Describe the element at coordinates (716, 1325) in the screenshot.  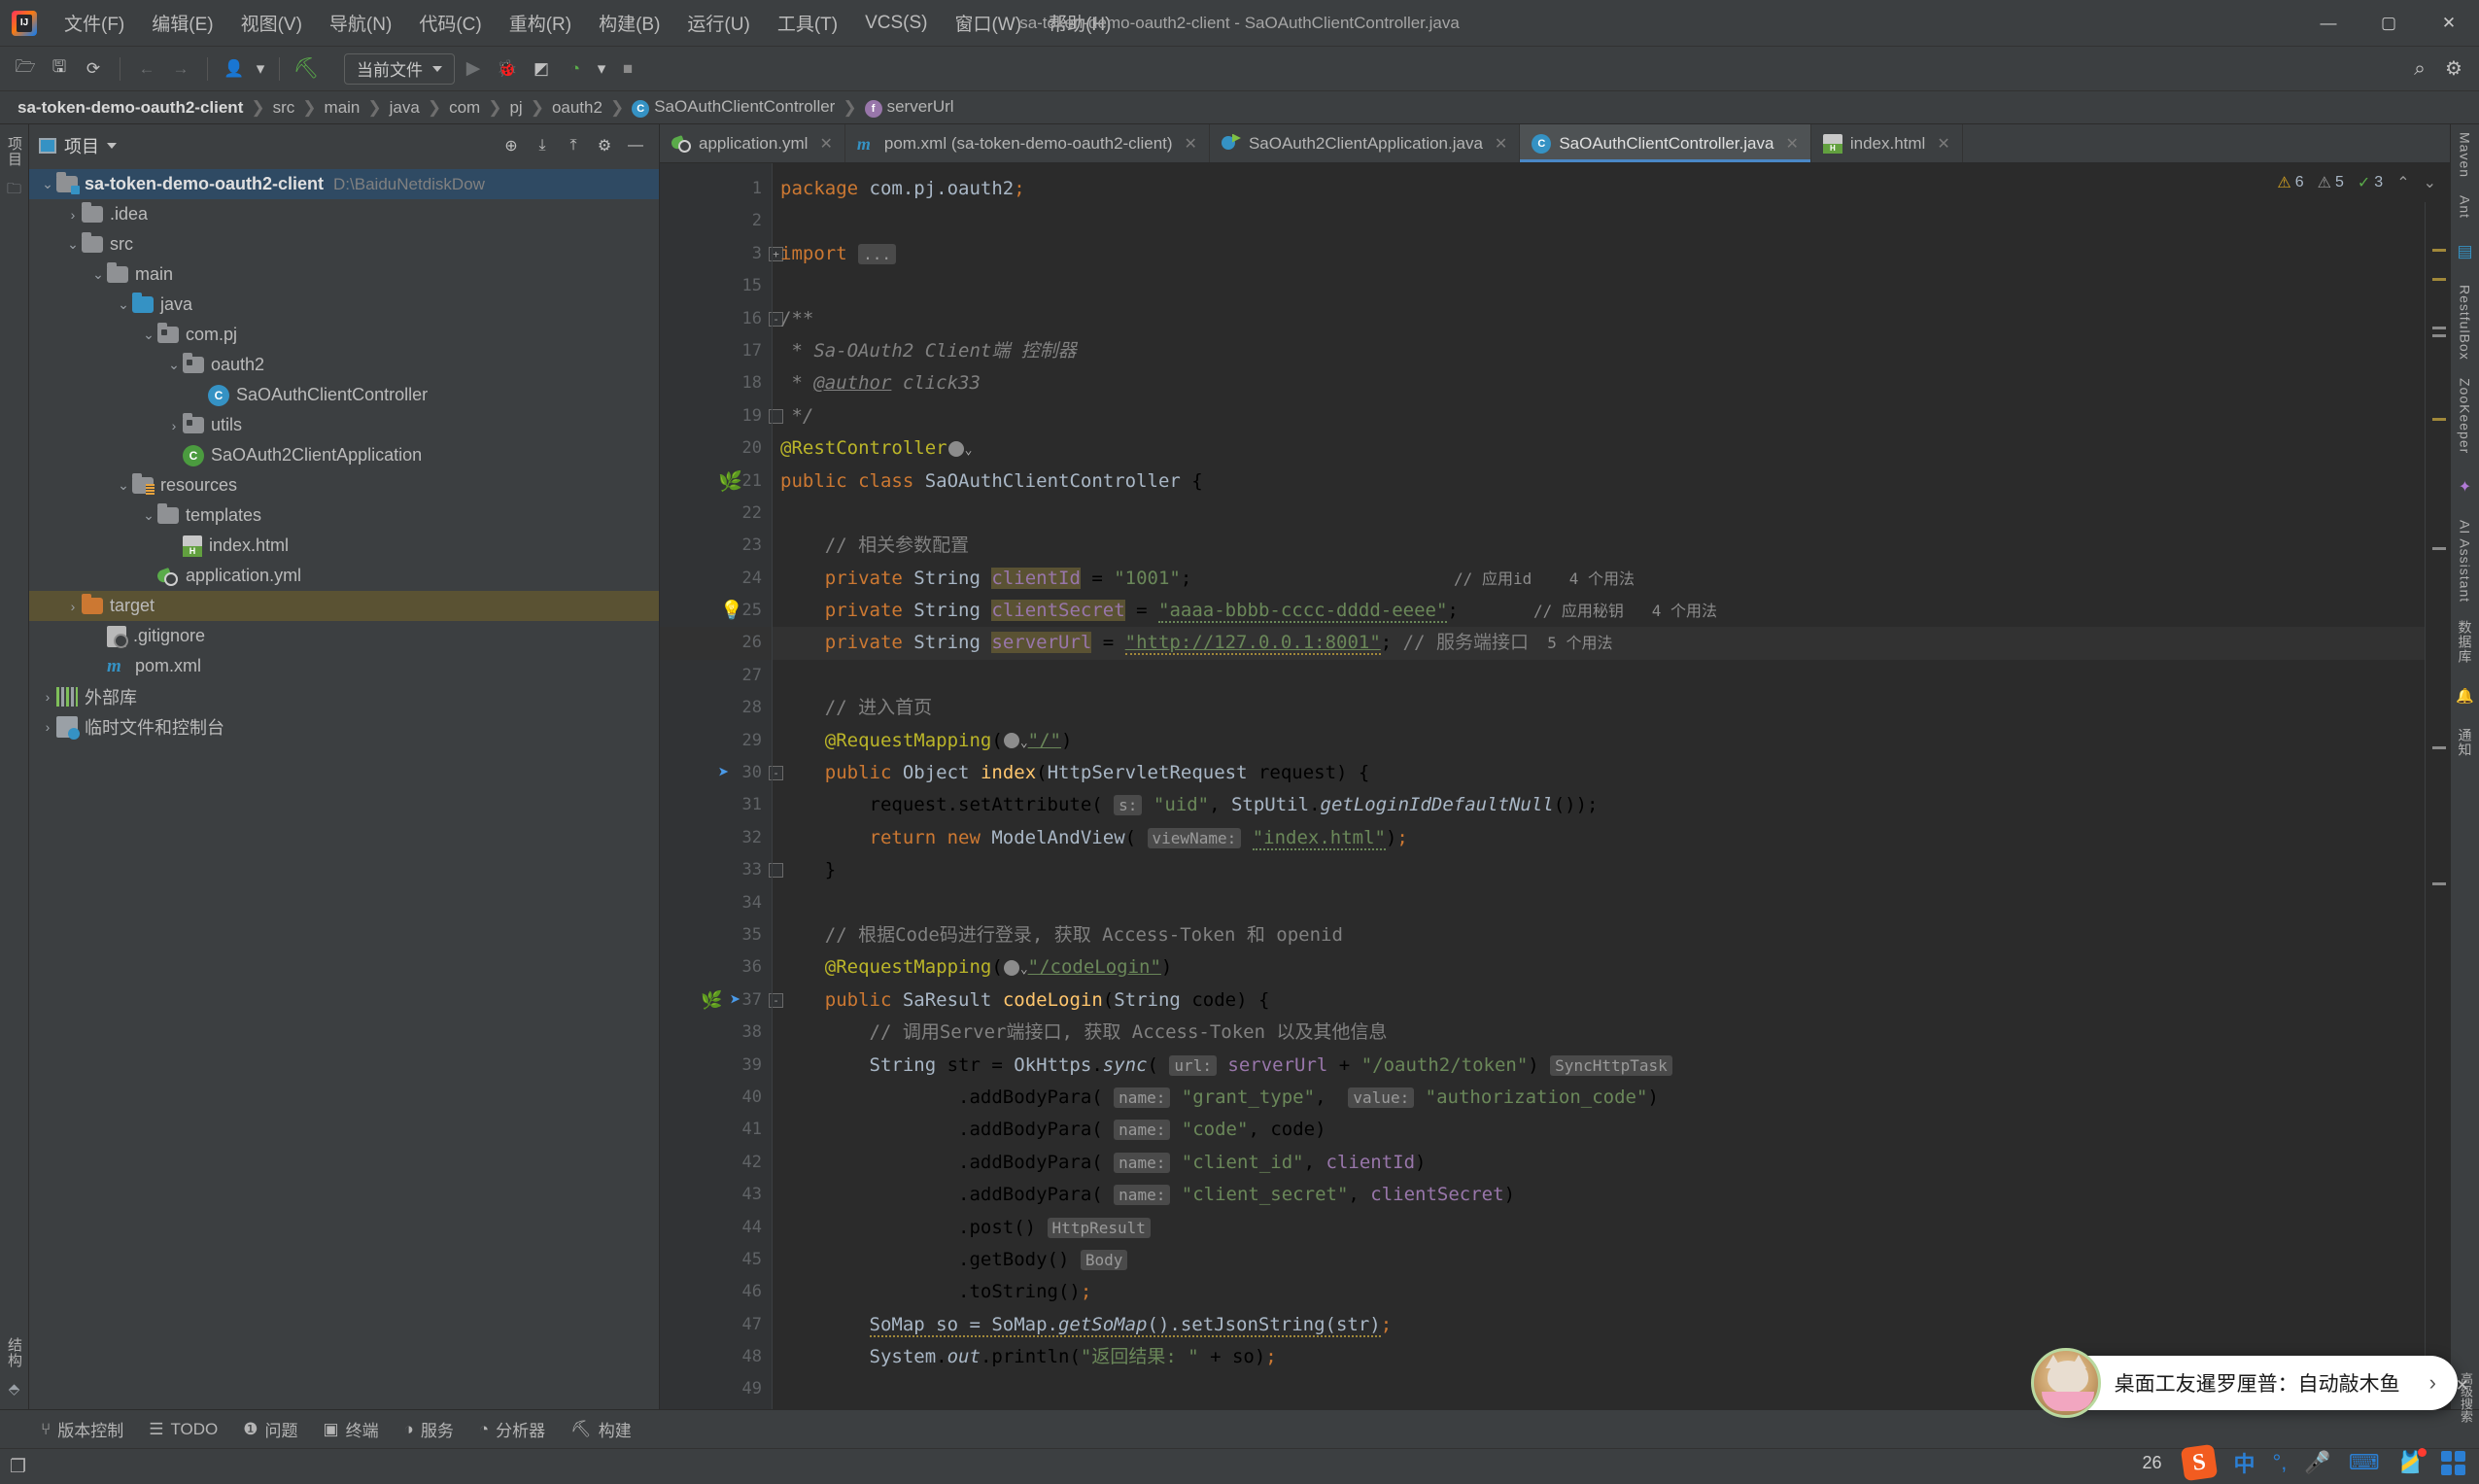
I see `line-number-47: 47` at that location.